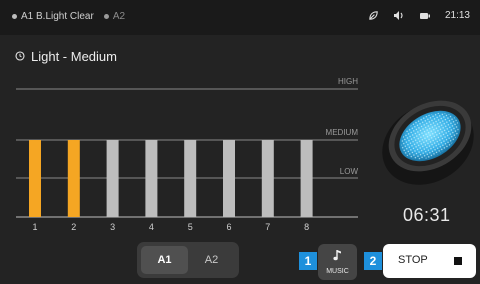 Image resolution: width=480 pixels, height=284 pixels. I want to click on chart-ticks: 1 2 3 4 5 6 7 8, so click(170, 227).